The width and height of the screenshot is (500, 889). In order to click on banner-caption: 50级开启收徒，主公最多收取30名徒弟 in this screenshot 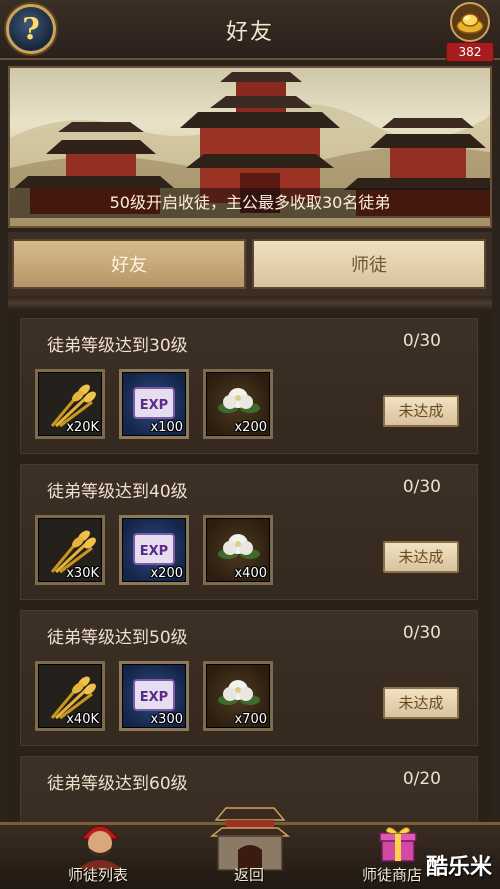, I will do `click(250, 203)`.